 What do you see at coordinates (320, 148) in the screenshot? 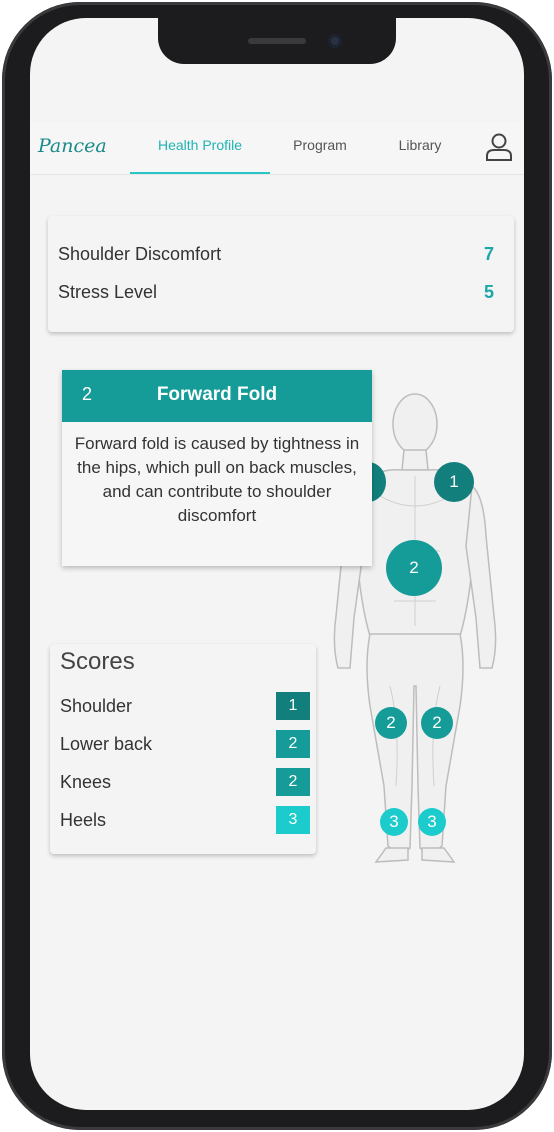
I see `tab-program: Program` at bounding box center [320, 148].